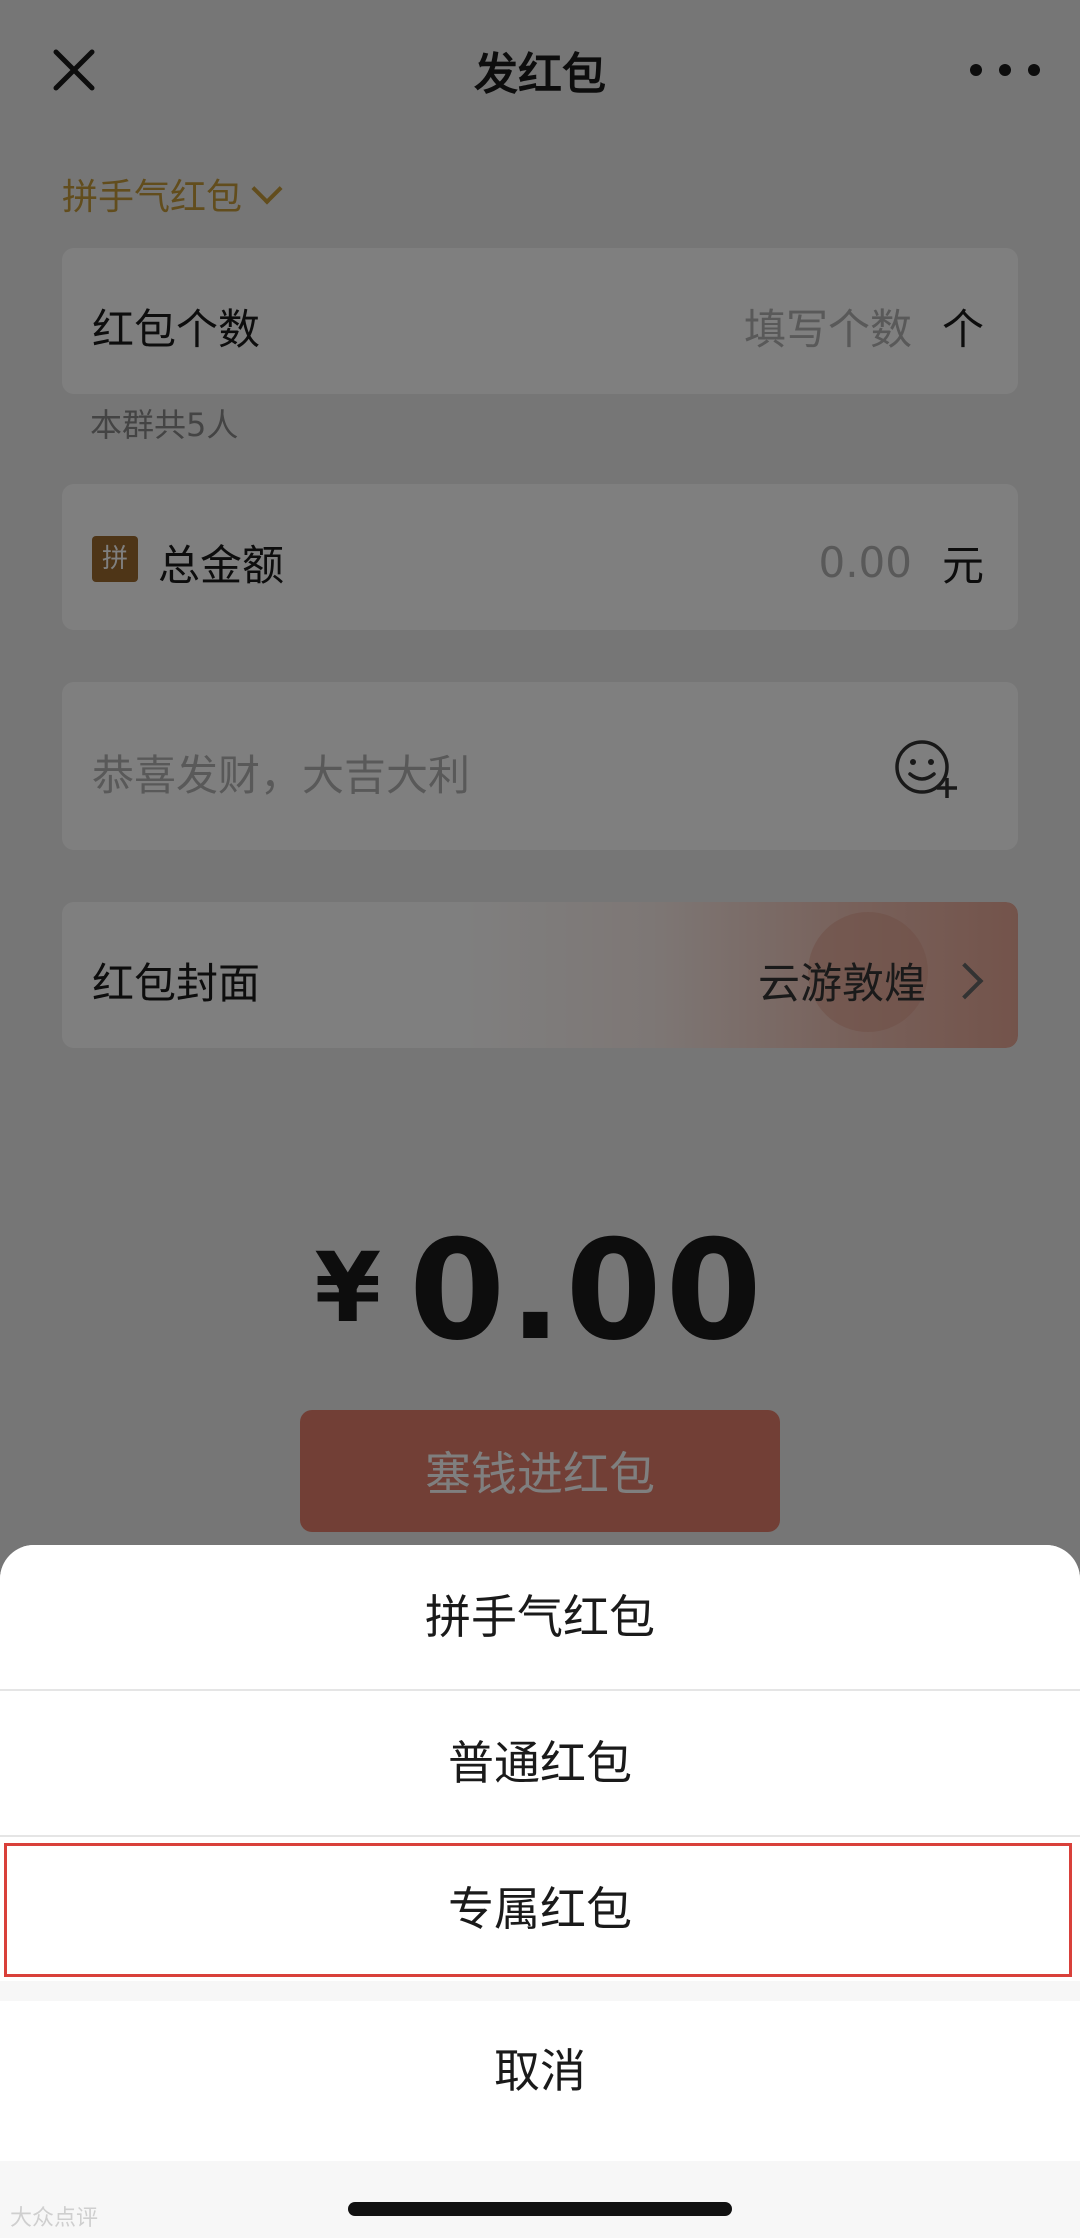  Describe the element at coordinates (540, 1763) in the screenshot. I see `option-normal-packet: 普通红包` at that location.